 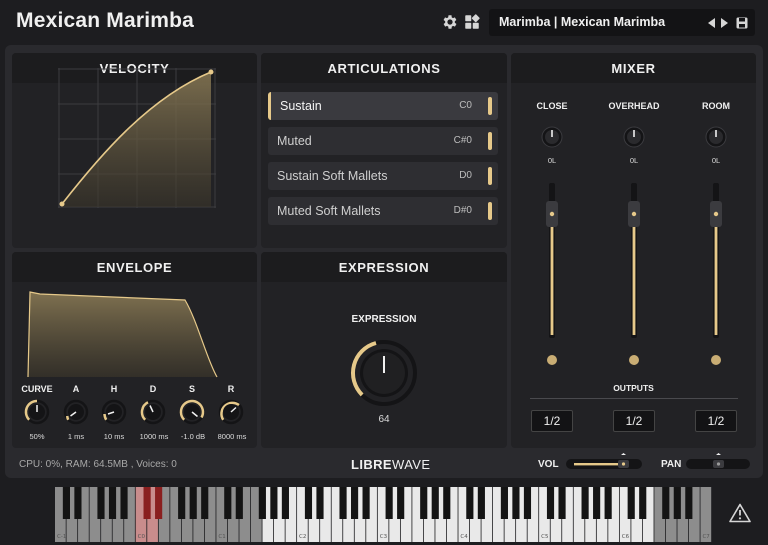 What do you see at coordinates (472, 22) in the screenshot?
I see `grid-icon` at bounding box center [472, 22].